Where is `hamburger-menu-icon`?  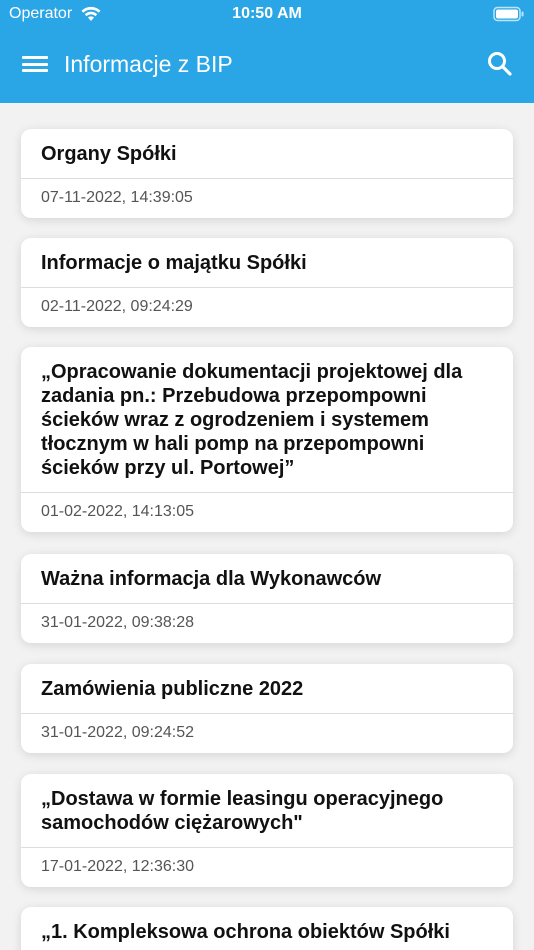
hamburger-menu-icon is located at coordinates (35, 64).